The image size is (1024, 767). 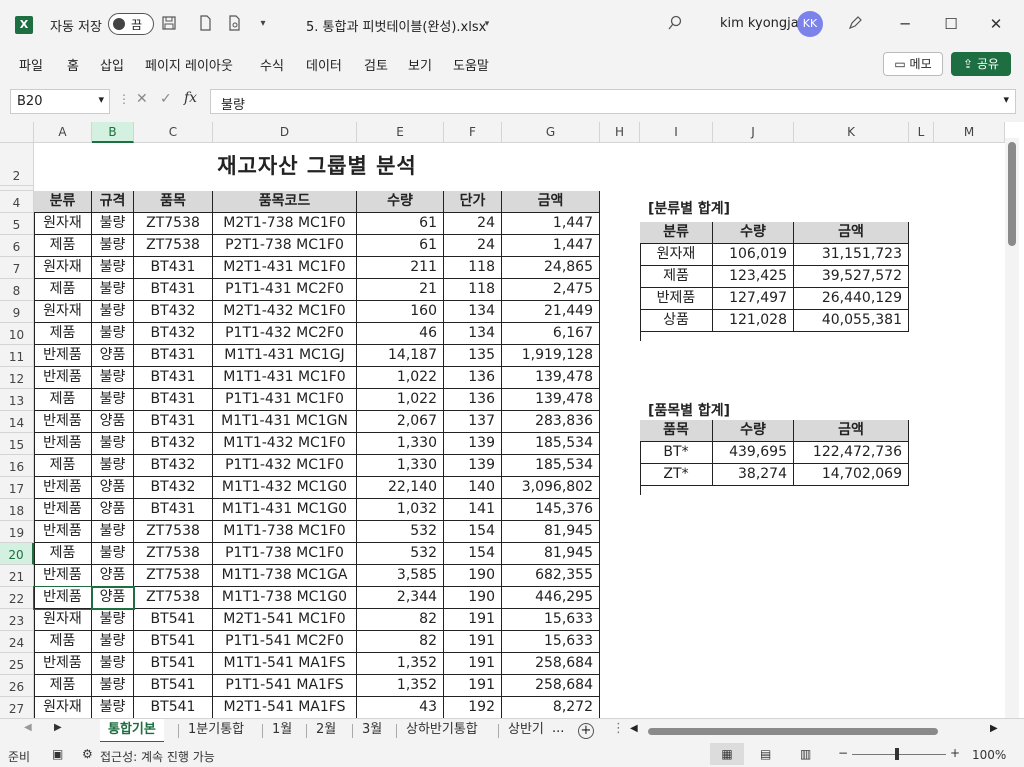 What do you see at coordinates (981, 64) in the screenshot?
I see `share-button: ⇪ 공유` at bounding box center [981, 64].